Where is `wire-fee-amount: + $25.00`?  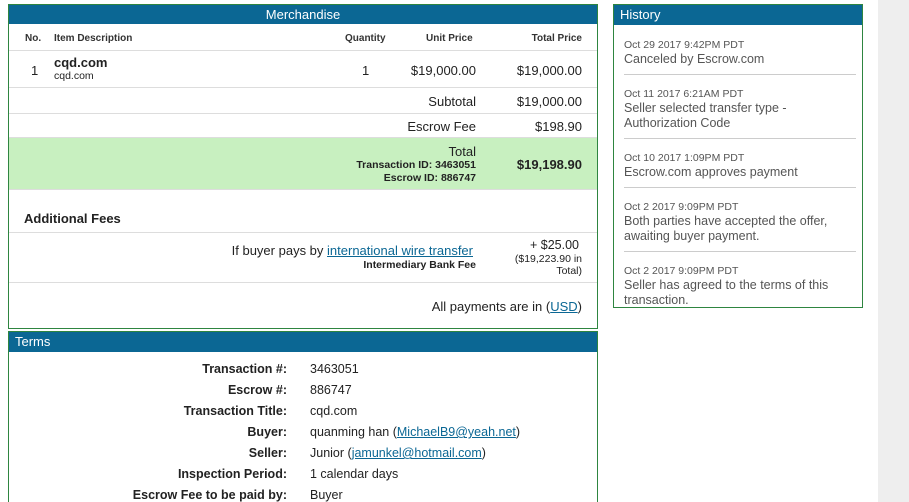
wire-fee-amount: + $25.00 is located at coordinates (554, 245).